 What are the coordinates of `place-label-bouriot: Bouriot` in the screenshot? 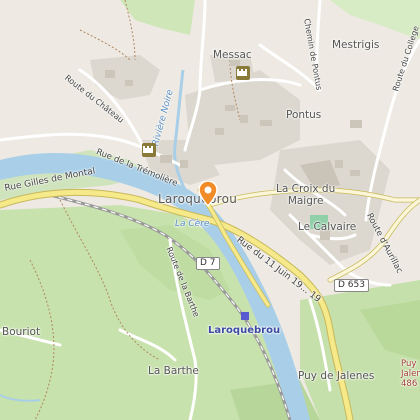 It's located at (21, 332).